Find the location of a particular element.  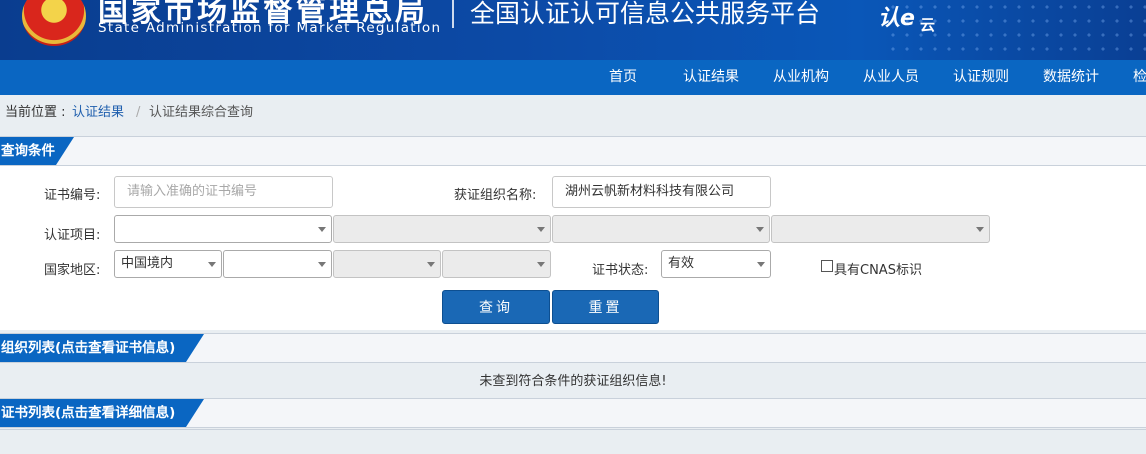

region-select-city is located at coordinates (387, 264).